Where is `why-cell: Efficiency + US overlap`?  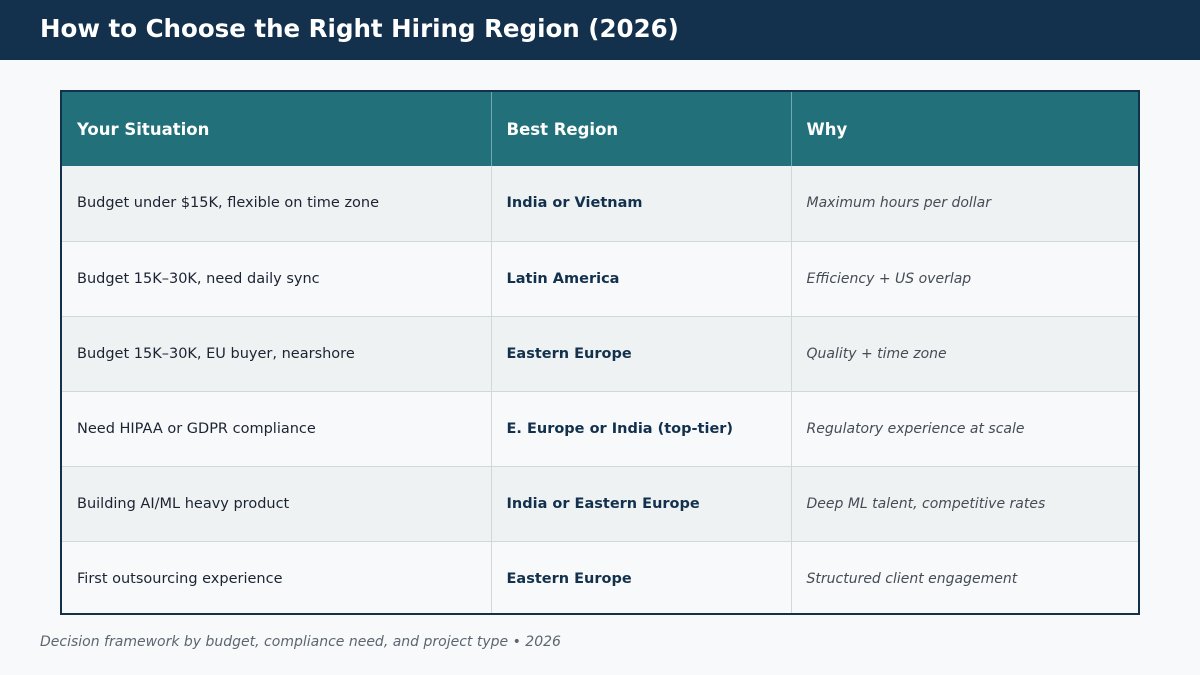
why-cell: Efficiency + US overlap is located at coordinates (964, 279).